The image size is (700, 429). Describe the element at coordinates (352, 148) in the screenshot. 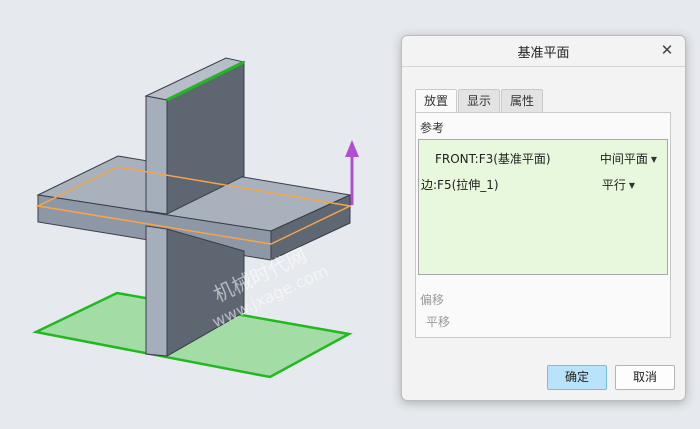

I see `direction-arrow-icon` at that location.